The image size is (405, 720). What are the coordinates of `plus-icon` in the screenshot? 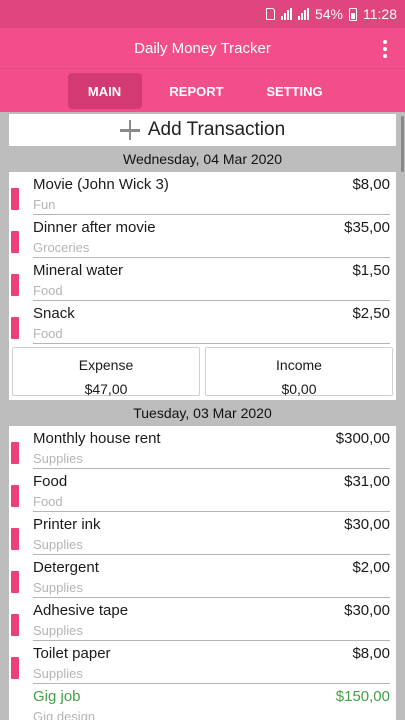 It's located at (129, 130).